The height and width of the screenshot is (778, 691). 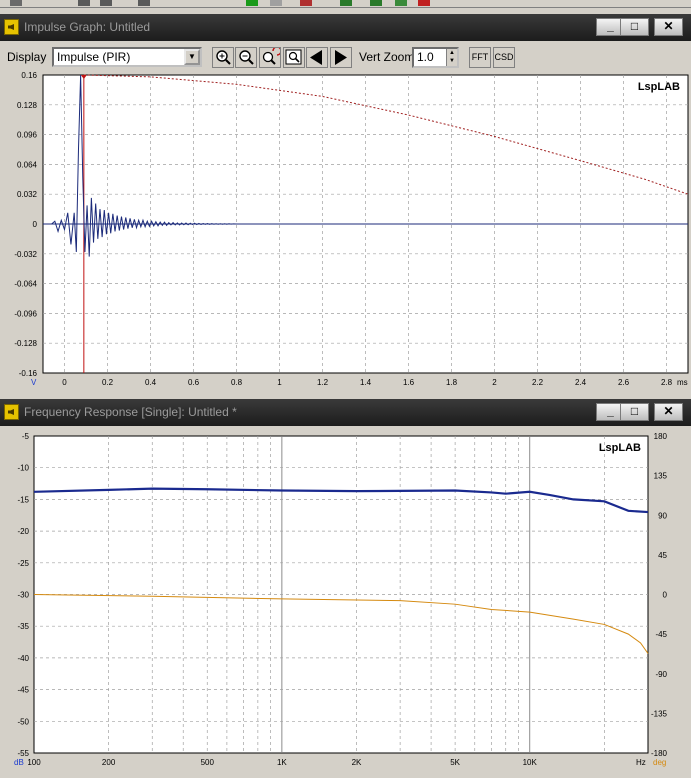 What do you see at coordinates (94, 57) in the screenshot?
I see `display-select-value: Impulse (PIR)` at bounding box center [94, 57].